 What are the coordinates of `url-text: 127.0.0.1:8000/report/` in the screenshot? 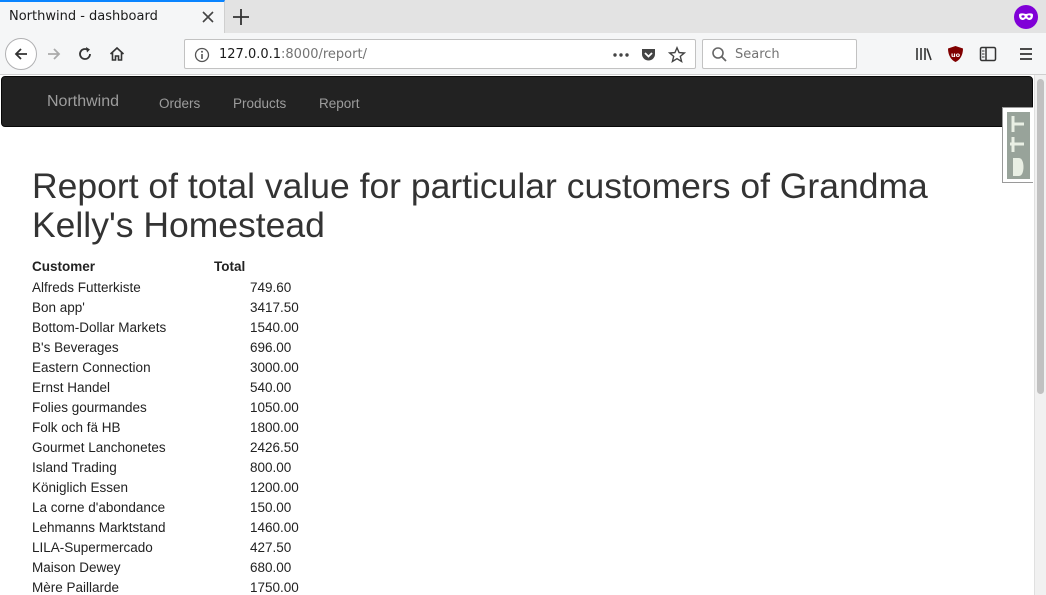 It's located at (293, 54).